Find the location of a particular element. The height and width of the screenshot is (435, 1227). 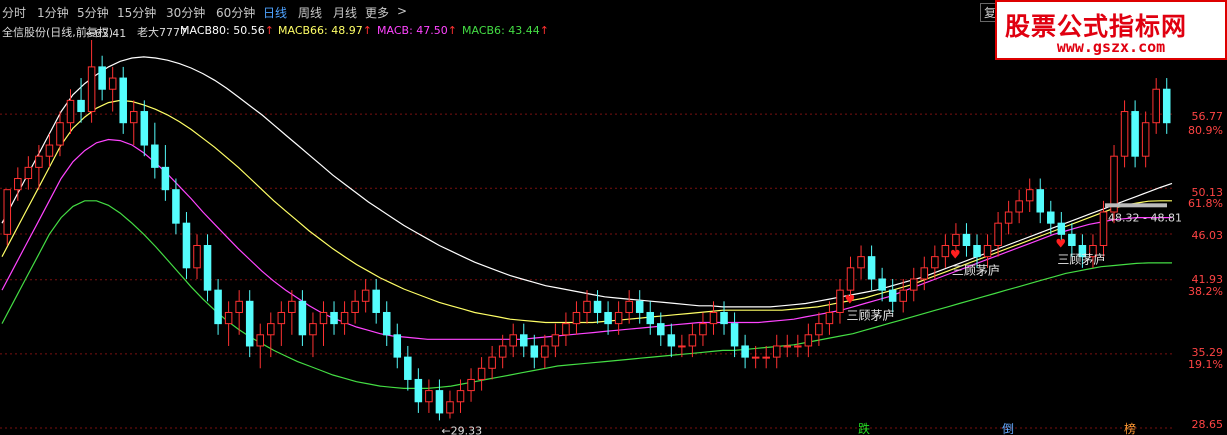

range-label: 48.32 - 48.81 is located at coordinates (1145, 217).